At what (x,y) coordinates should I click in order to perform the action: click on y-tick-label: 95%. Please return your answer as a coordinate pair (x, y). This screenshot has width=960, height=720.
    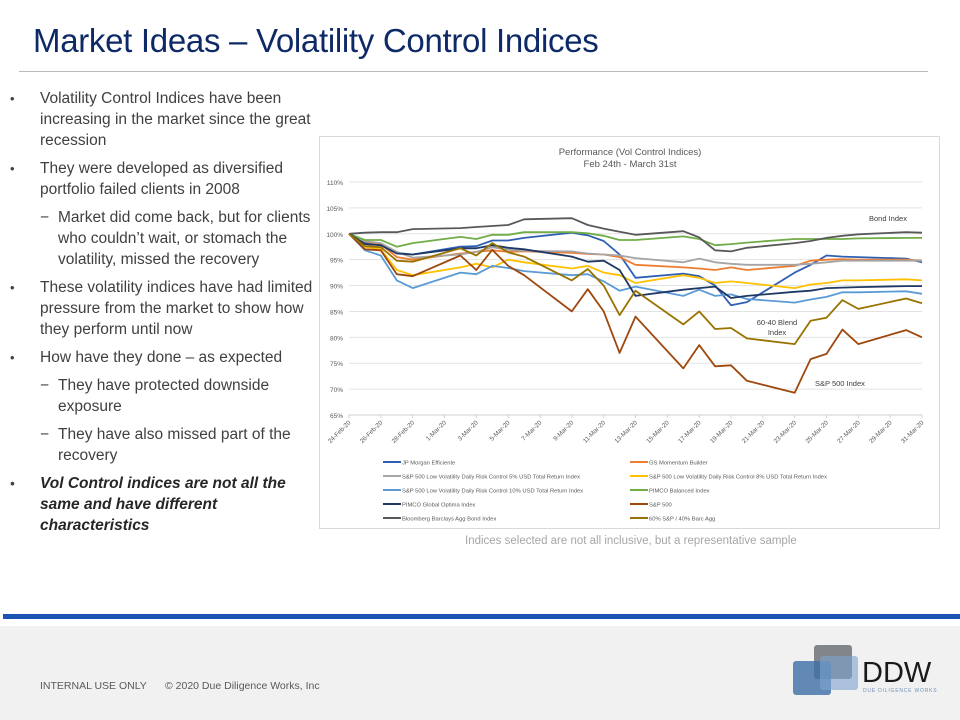
    Looking at the image, I should click on (336, 261).